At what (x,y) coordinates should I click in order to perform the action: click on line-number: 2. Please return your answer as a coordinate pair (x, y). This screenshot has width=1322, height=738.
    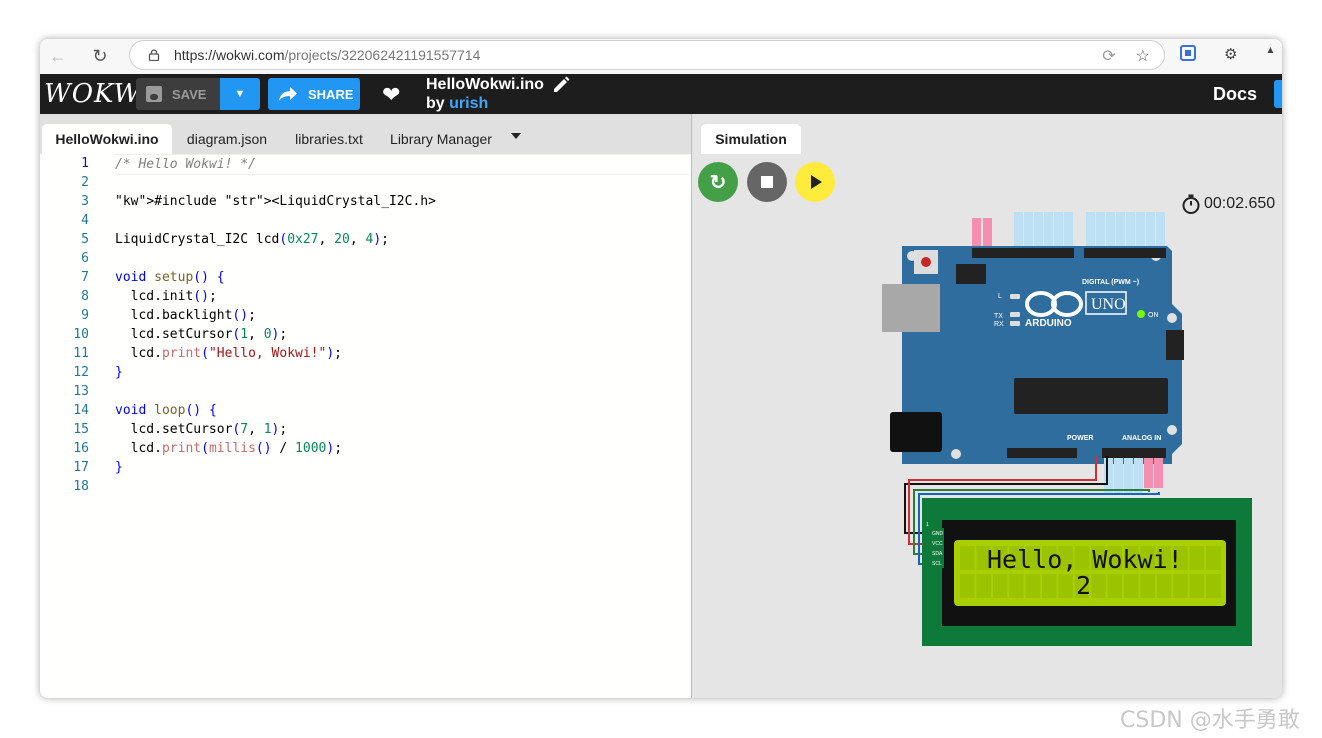
    Looking at the image, I should click on (85, 182).